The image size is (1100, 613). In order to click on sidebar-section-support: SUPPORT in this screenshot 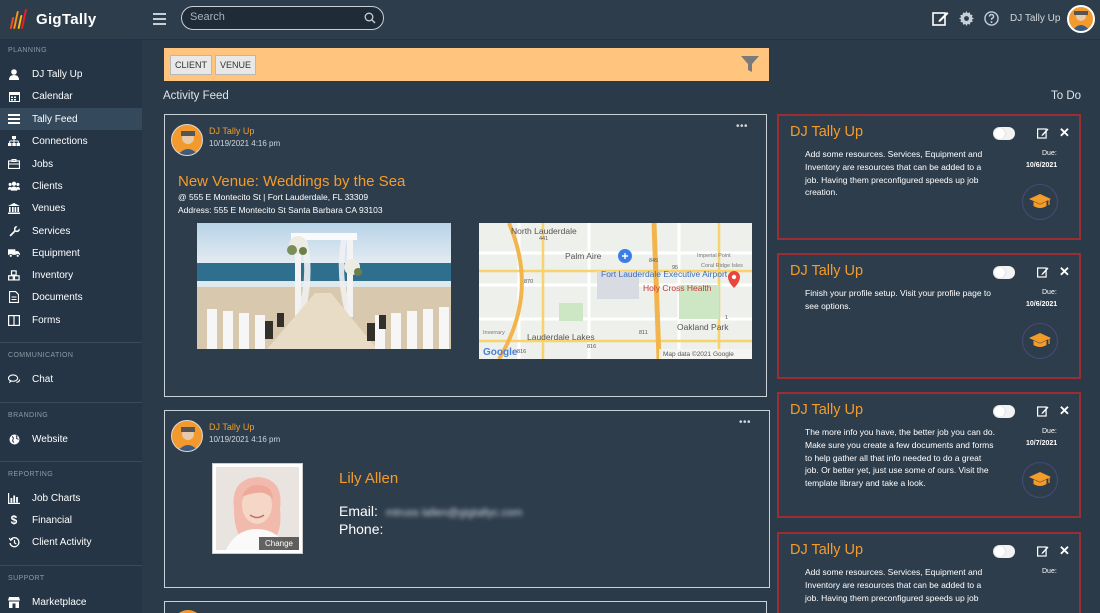, I will do `click(26, 578)`.